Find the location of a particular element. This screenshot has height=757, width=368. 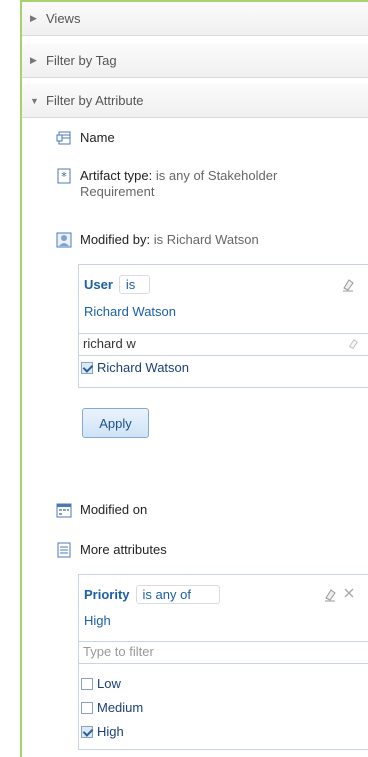

name-icon is located at coordinates (63, 138).